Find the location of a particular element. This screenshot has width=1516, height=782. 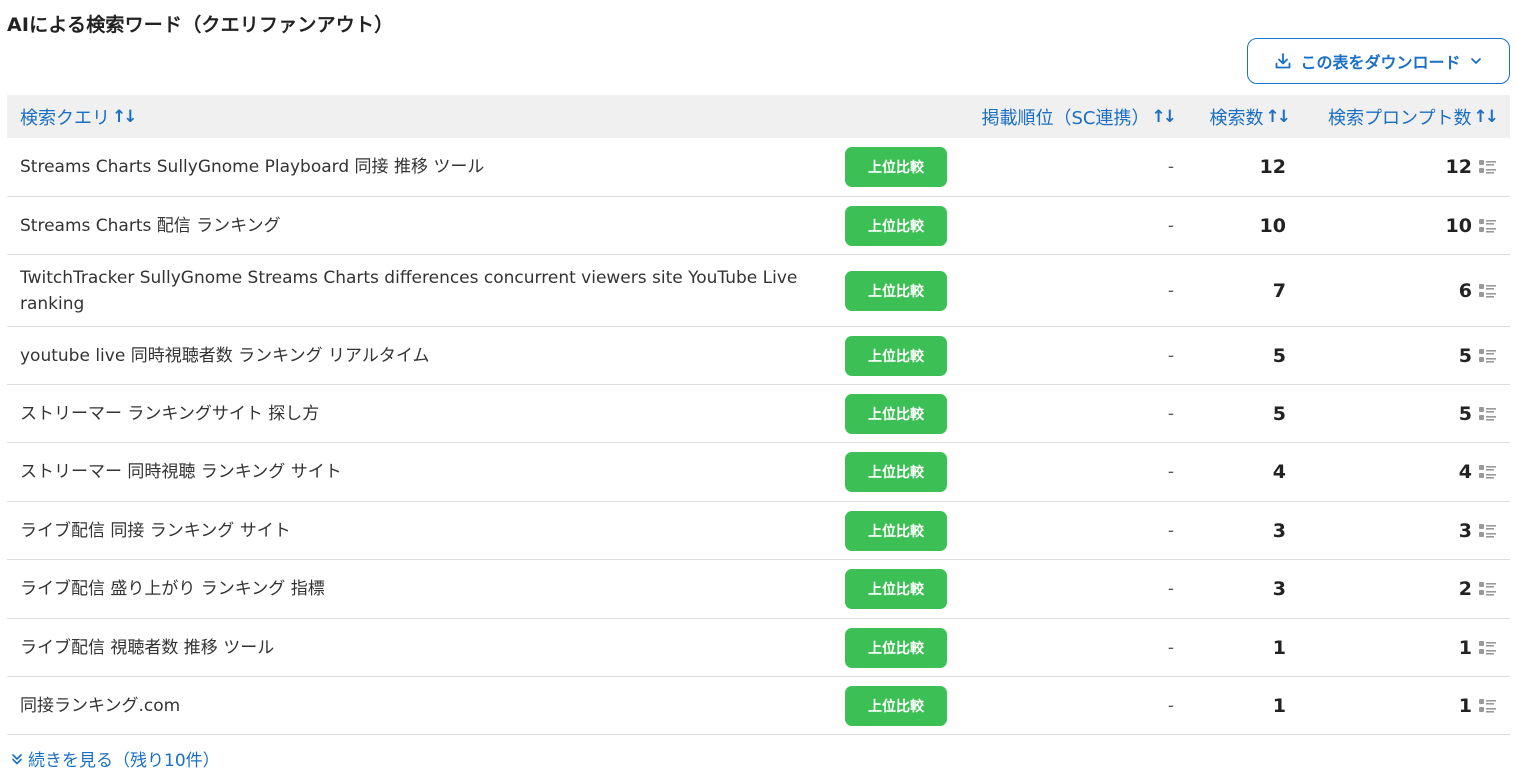

table-row: ライブ配信 視聴者数 推移 ツール 上位比較 - 1 1 is located at coordinates (758, 648).